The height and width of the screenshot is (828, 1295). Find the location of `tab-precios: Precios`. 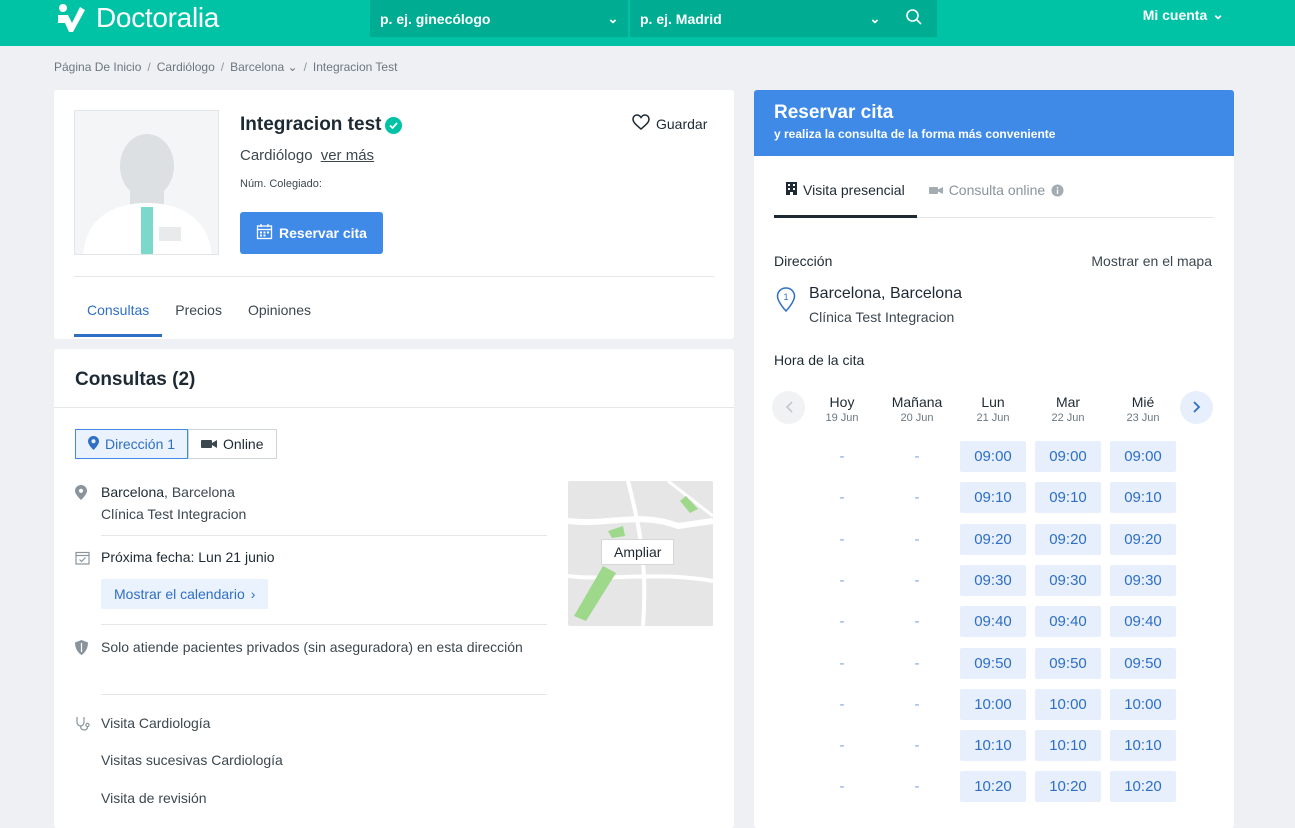

tab-precios: Precios is located at coordinates (198, 315).